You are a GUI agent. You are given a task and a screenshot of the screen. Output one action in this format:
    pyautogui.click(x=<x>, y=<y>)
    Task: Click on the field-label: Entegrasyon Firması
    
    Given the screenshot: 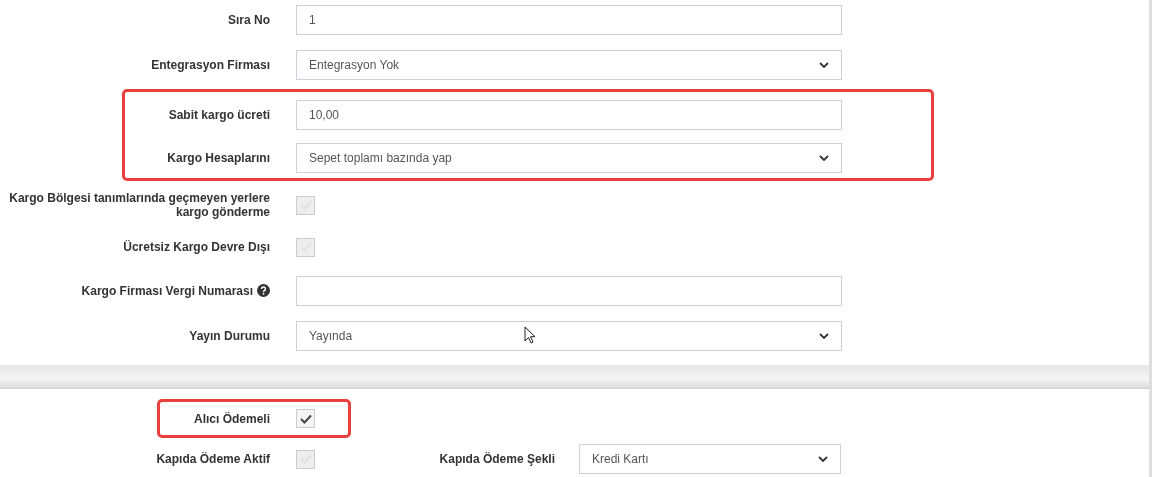 What is the action you would take?
    pyautogui.click(x=210, y=64)
    